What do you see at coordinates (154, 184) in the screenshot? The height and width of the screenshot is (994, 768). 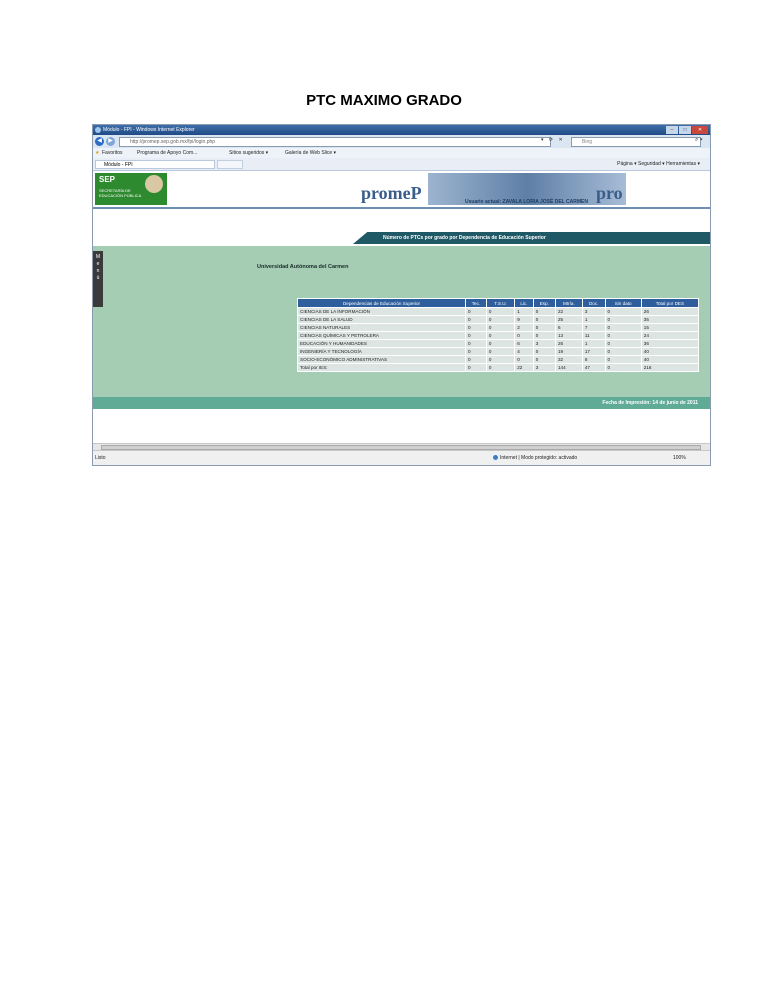 I see `seal-icon` at bounding box center [154, 184].